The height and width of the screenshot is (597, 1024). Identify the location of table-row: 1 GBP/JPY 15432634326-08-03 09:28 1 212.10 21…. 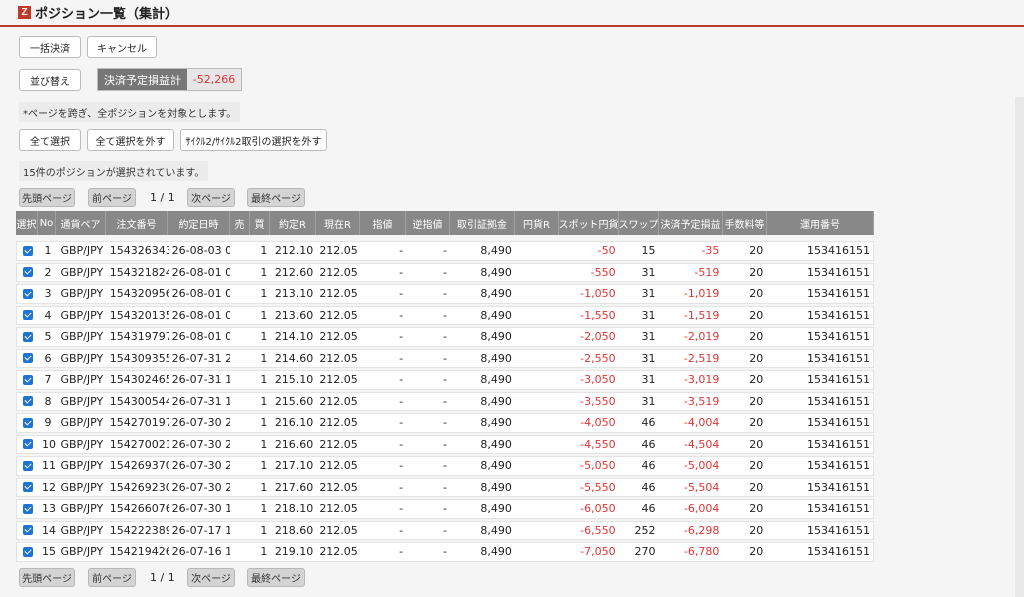
(445, 251).